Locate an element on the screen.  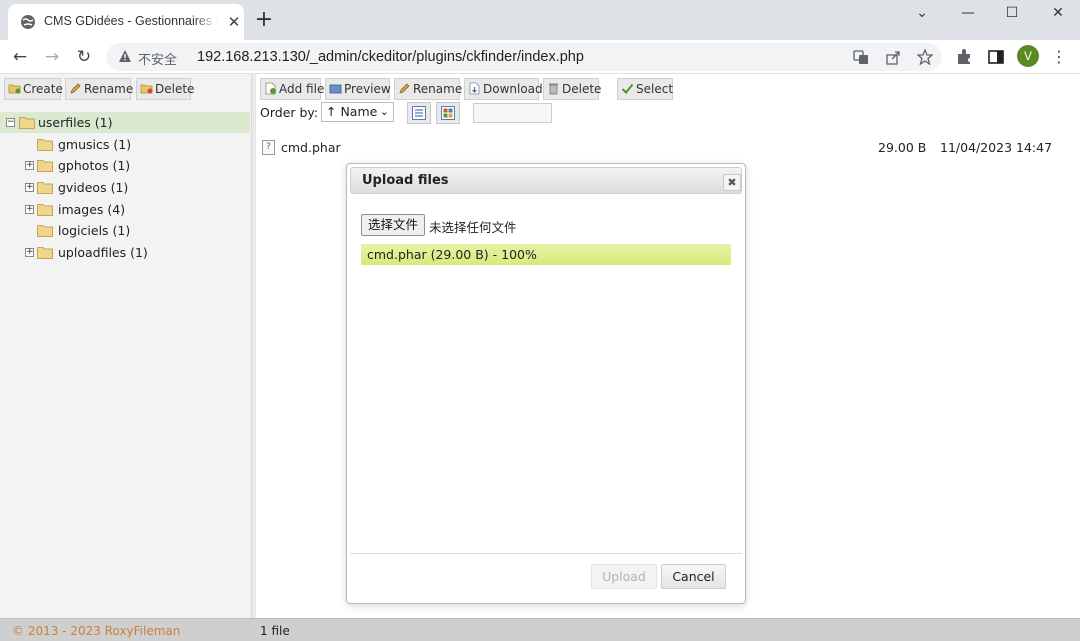
maximize-icon: ☐ is located at coordinates (1012, 13).